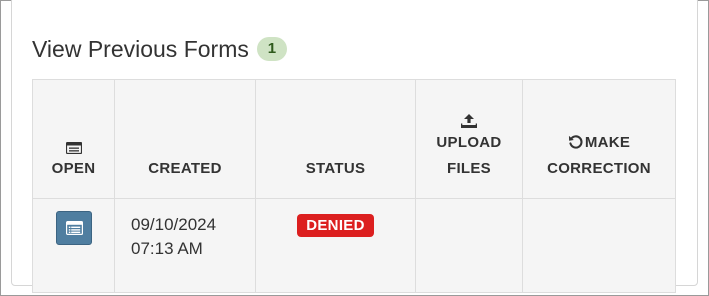 Image resolution: width=709 pixels, height=296 pixels. I want to click on created-cell: 09/10/2024 07:13 AM, so click(185, 245).